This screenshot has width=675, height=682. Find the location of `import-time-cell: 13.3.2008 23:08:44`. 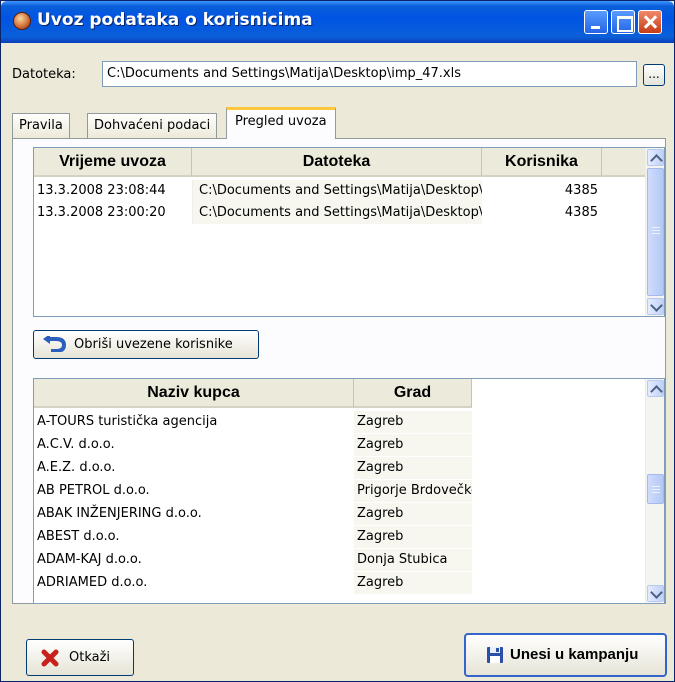

import-time-cell: 13.3.2008 23:08:44 is located at coordinates (101, 190).